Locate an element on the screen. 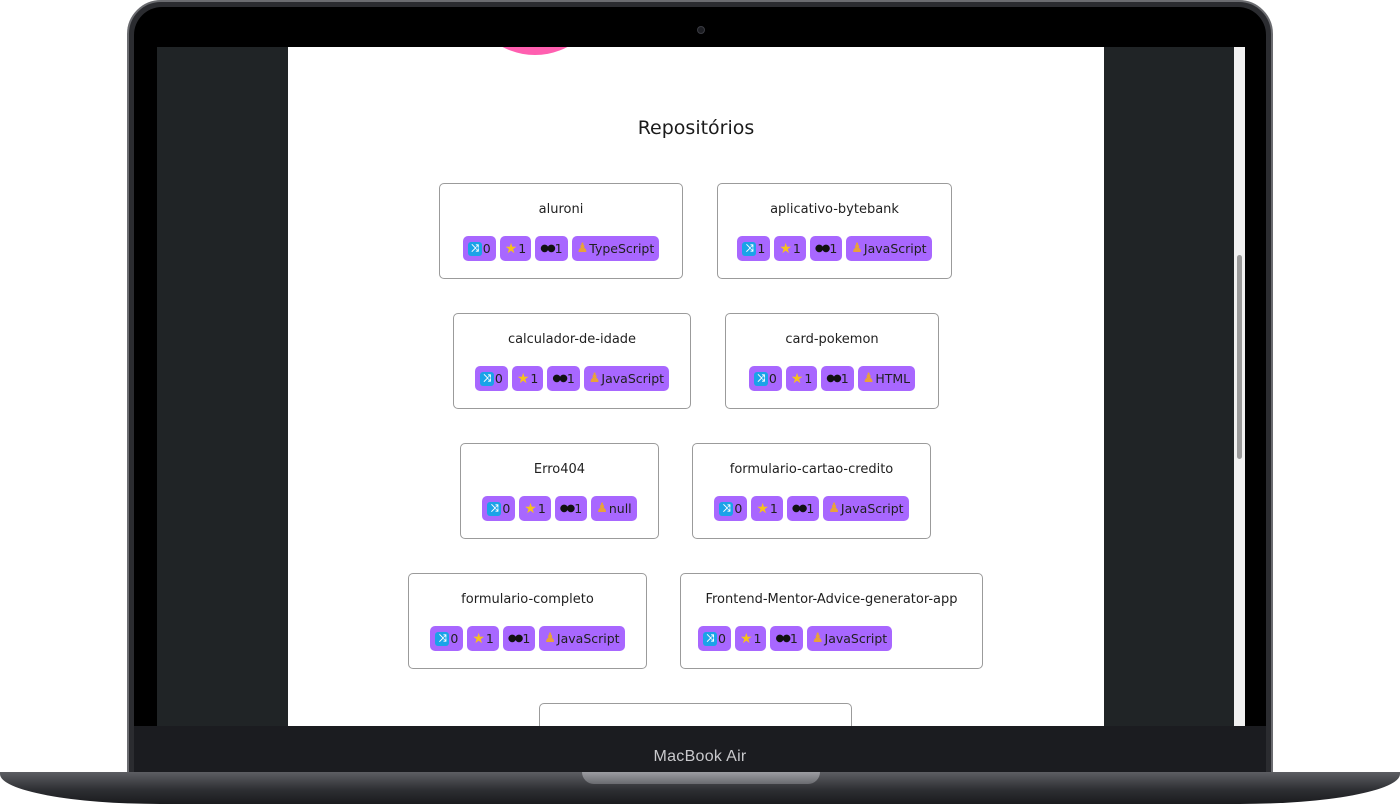 This screenshot has width=1400, height=804. repo-card: Erro404 ⤨ 0 ★ 1 ●● 1 ♟ null is located at coordinates (559, 491).